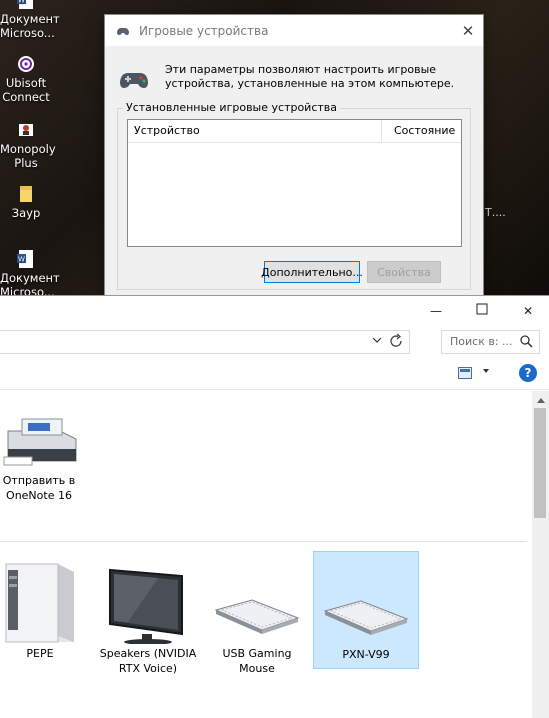 The image size is (549, 718). Describe the element at coordinates (40, 653) in the screenshot. I see `device-label: PEPE` at that location.